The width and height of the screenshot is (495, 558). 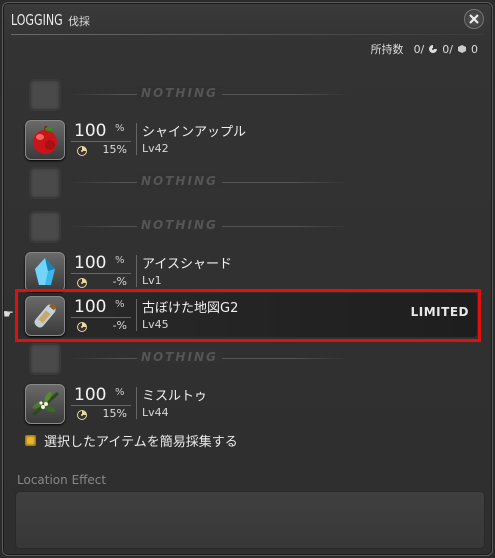 What do you see at coordinates (175, 396) in the screenshot?
I see `item-name: ミスルトゥ` at bounding box center [175, 396].